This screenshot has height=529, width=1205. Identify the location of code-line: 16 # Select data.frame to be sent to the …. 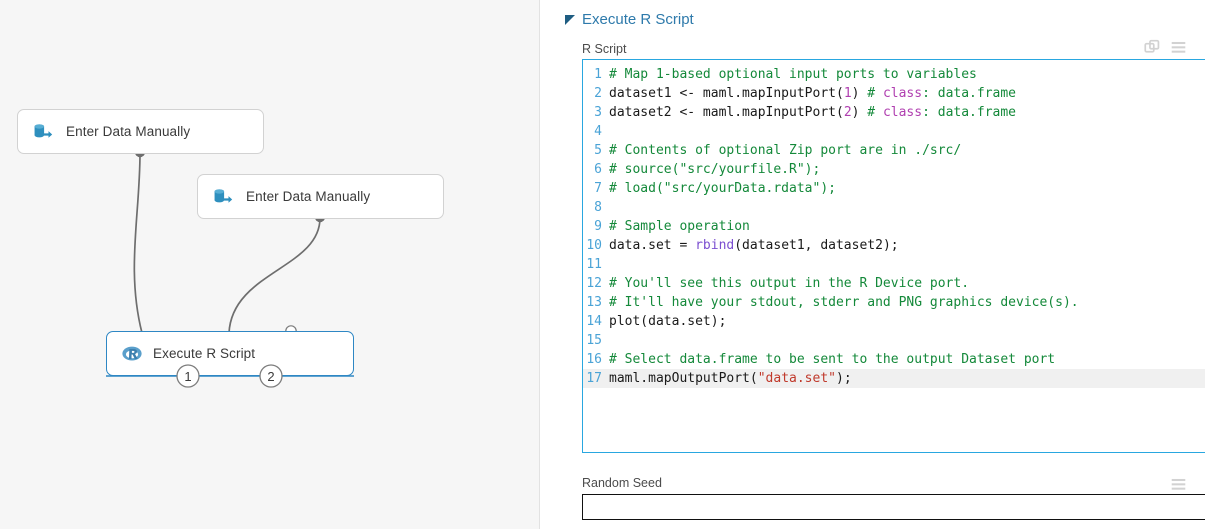
(894, 359).